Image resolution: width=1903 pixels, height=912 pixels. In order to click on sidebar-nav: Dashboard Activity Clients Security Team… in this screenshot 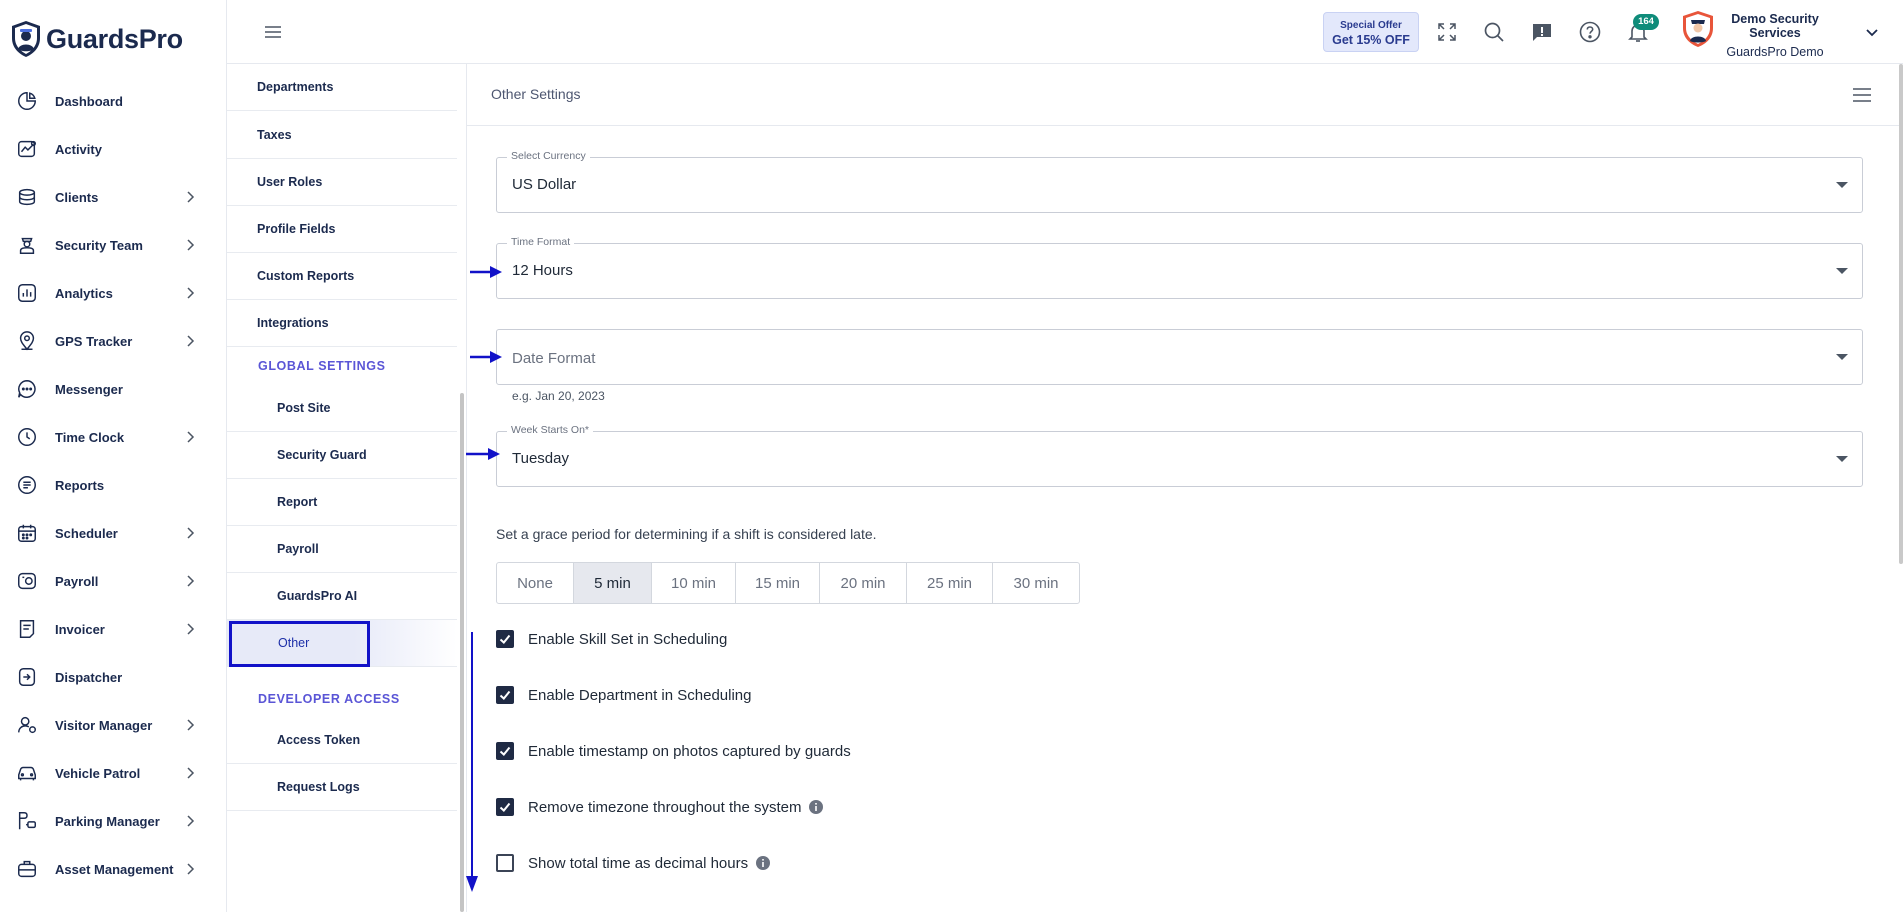, I will do `click(113, 485)`.